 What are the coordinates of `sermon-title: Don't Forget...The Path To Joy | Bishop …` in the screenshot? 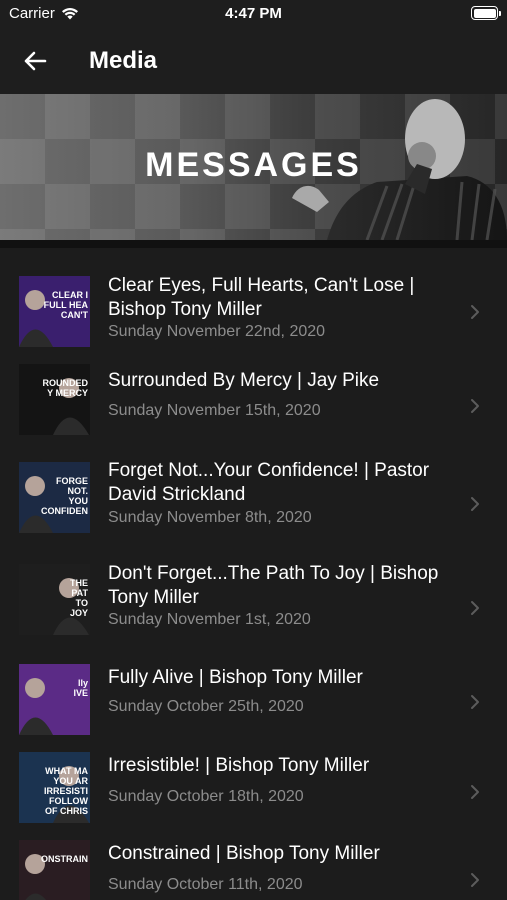 It's located at (273, 585).